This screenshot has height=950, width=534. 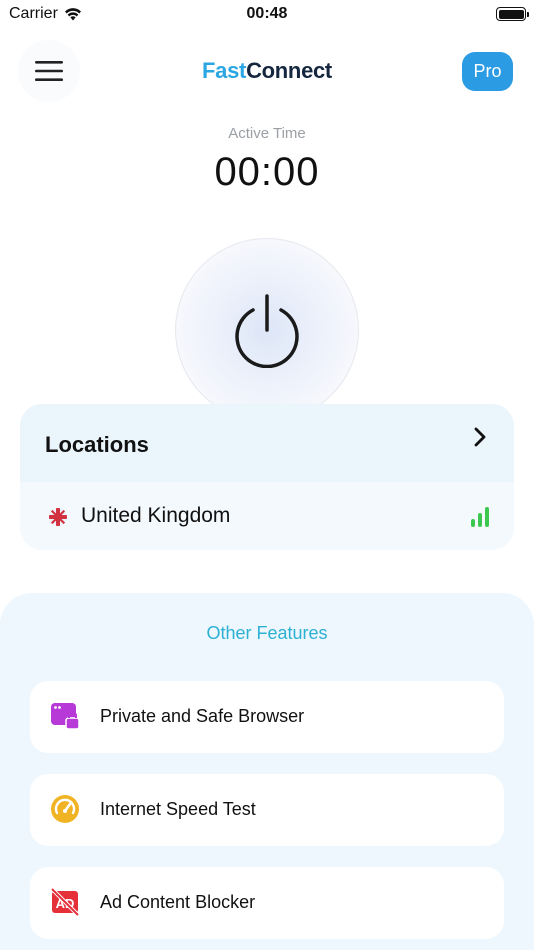 I want to click on other-features-title: Other Features, so click(x=267, y=633).